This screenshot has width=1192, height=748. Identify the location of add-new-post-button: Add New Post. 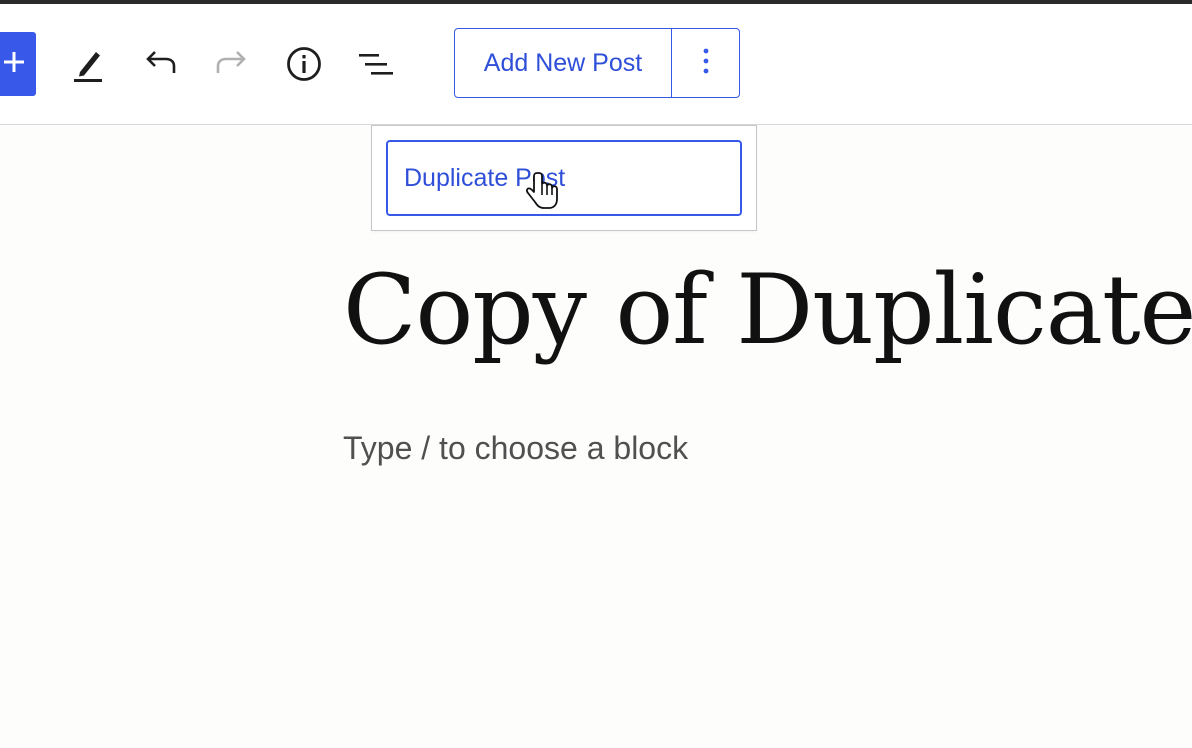
(563, 63).